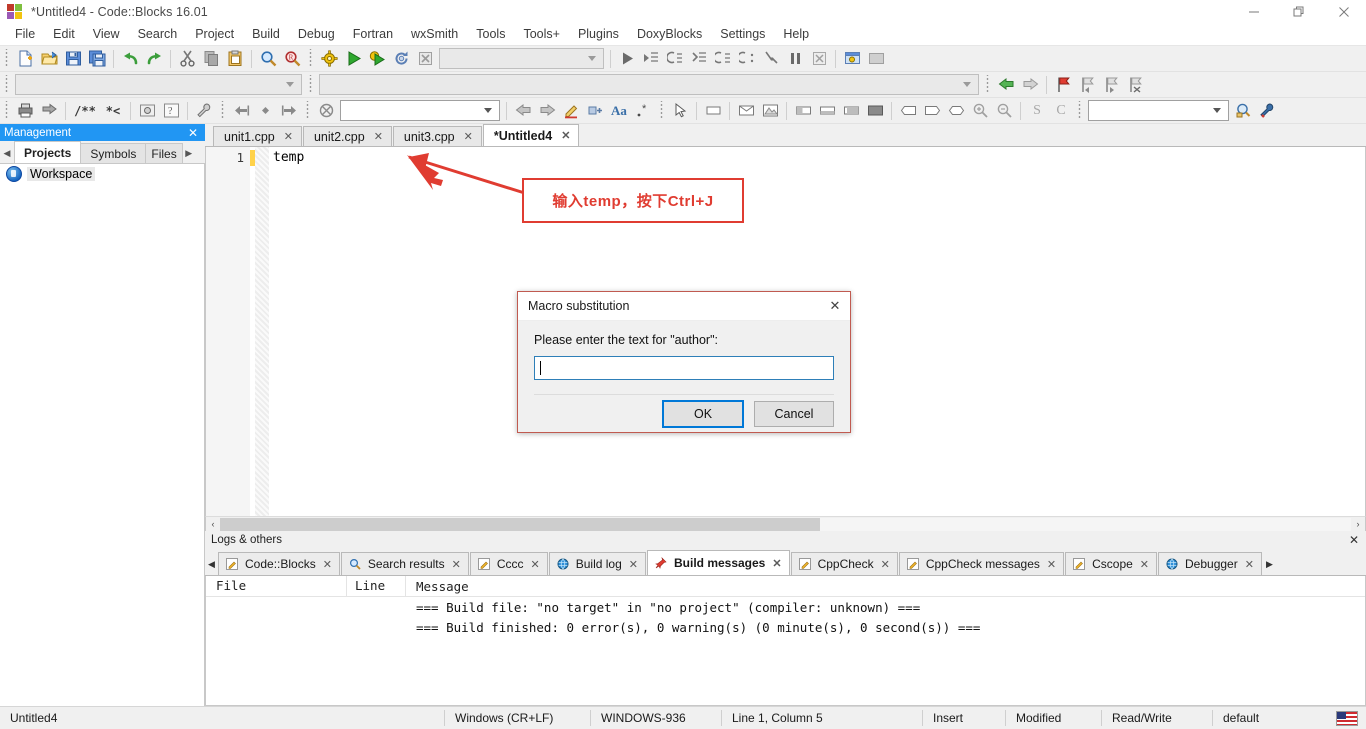 Image resolution: width=1366 pixels, height=729 pixels. I want to click on sizer-grid-icon, so click(851, 110).